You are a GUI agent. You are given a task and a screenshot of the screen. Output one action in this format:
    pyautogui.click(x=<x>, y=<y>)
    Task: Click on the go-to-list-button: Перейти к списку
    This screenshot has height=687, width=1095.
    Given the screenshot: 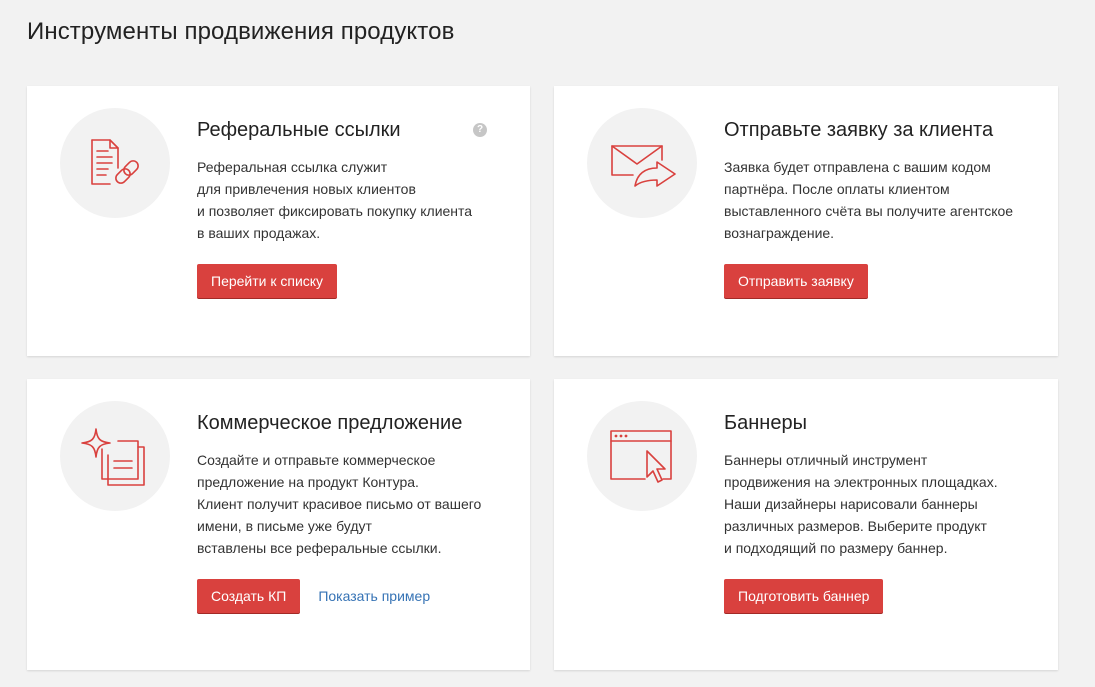 What is the action you would take?
    pyautogui.click(x=267, y=281)
    